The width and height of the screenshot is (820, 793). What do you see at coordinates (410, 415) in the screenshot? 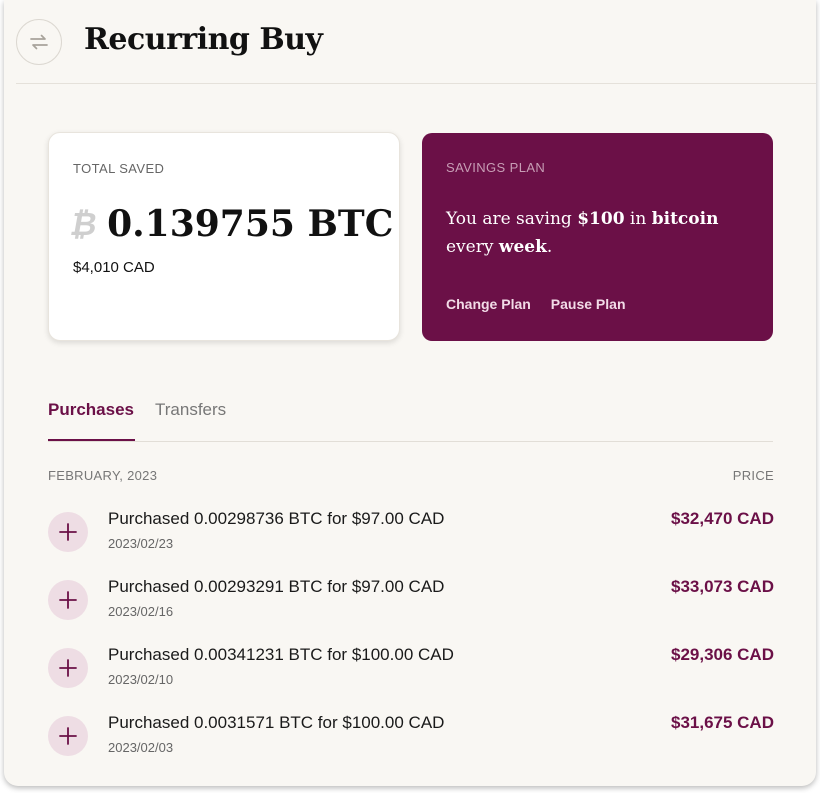
I see `tab-bar: Purchases Transfers` at bounding box center [410, 415].